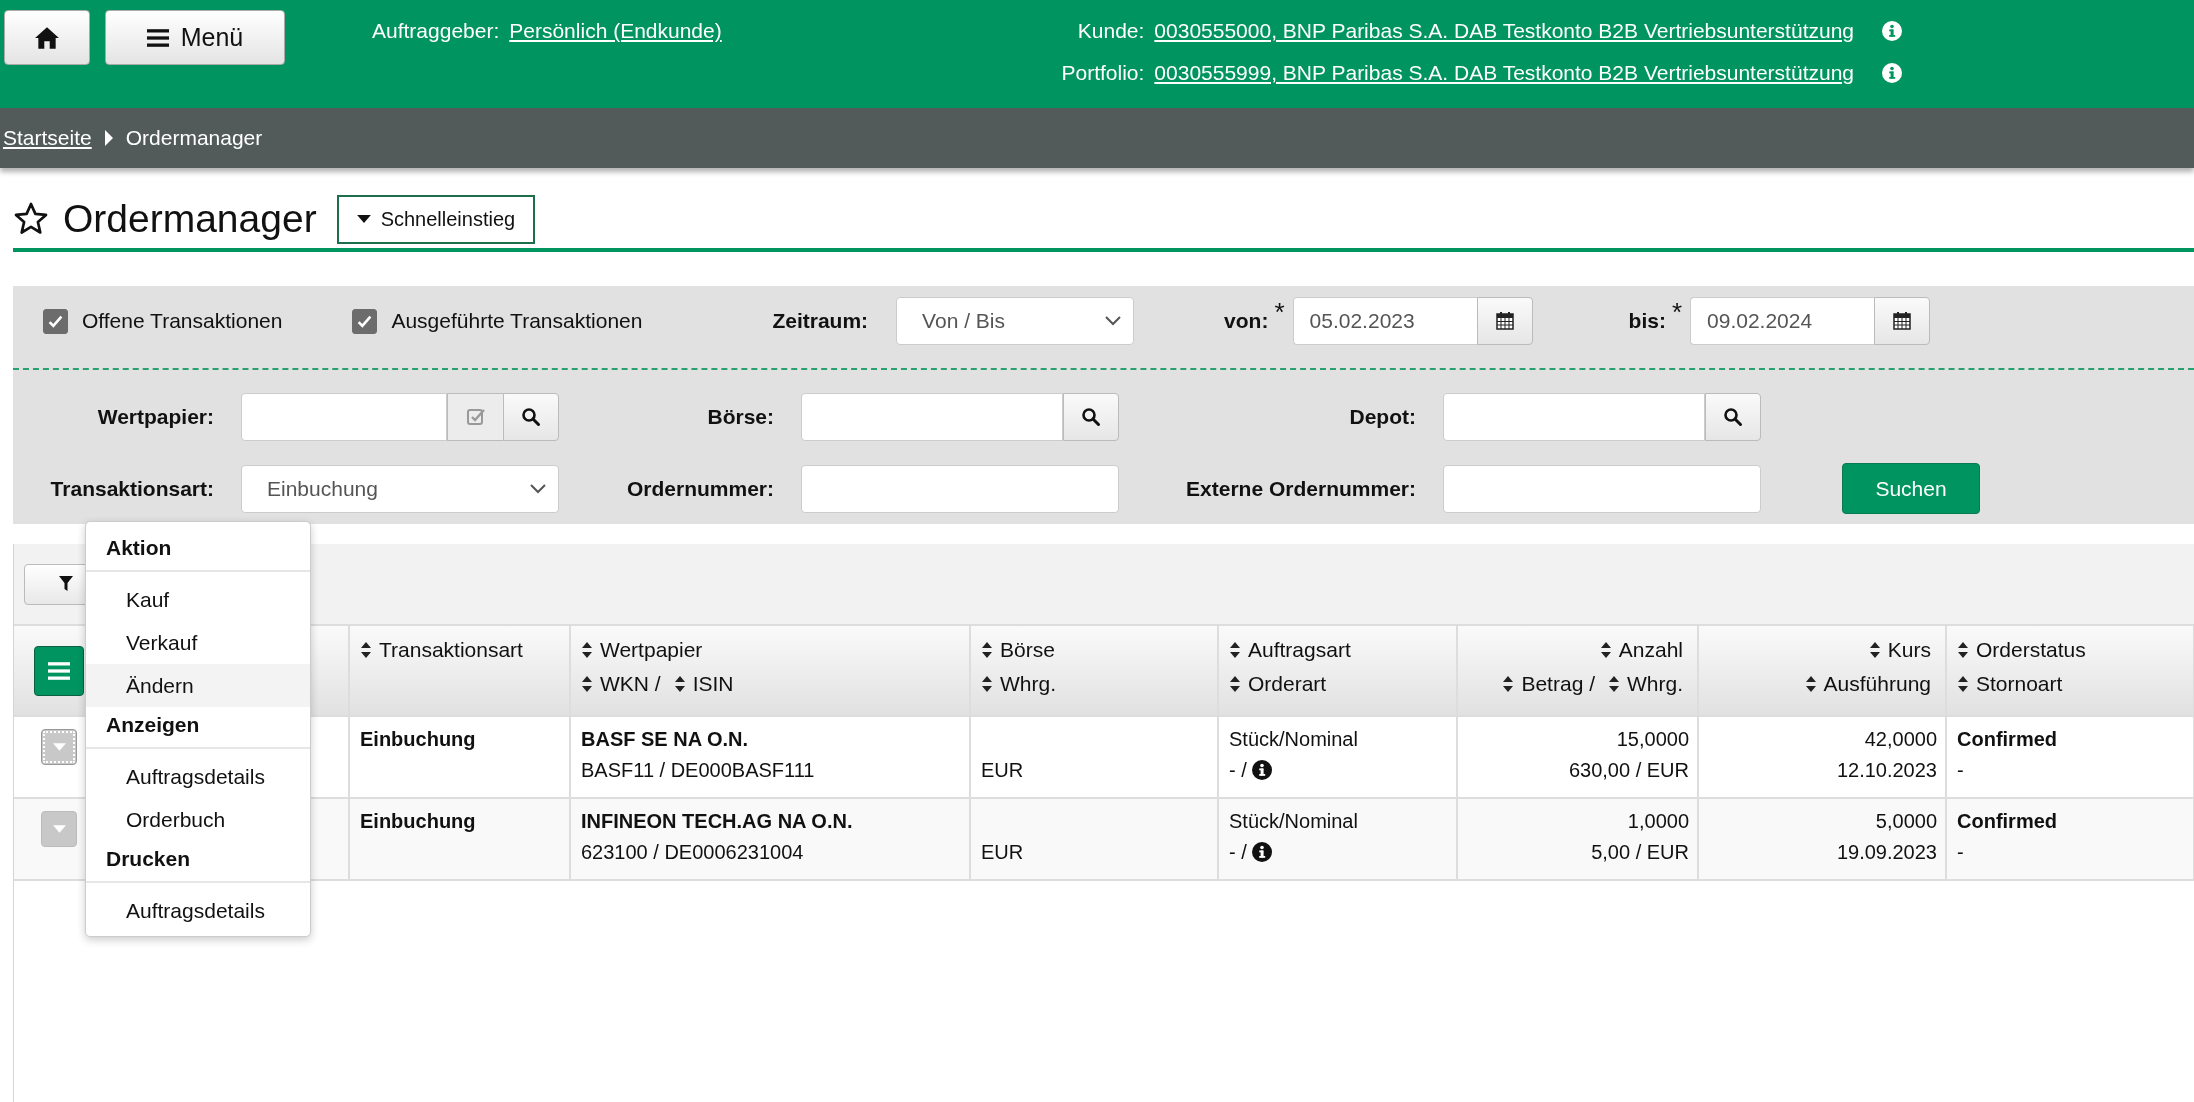 The image size is (2194, 1102). I want to click on menu-item: Verkauf, so click(198, 642).